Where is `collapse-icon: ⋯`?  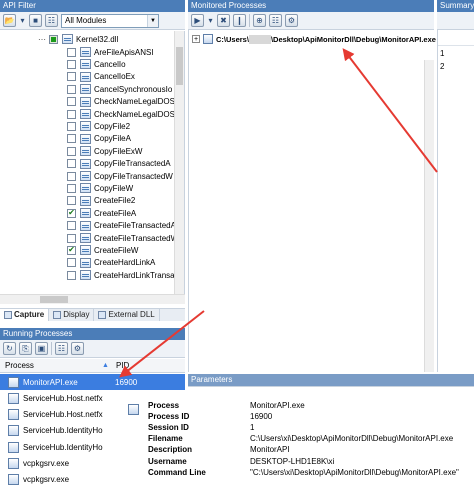
collapse-icon: ⋯ is located at coordinates (42, 39).